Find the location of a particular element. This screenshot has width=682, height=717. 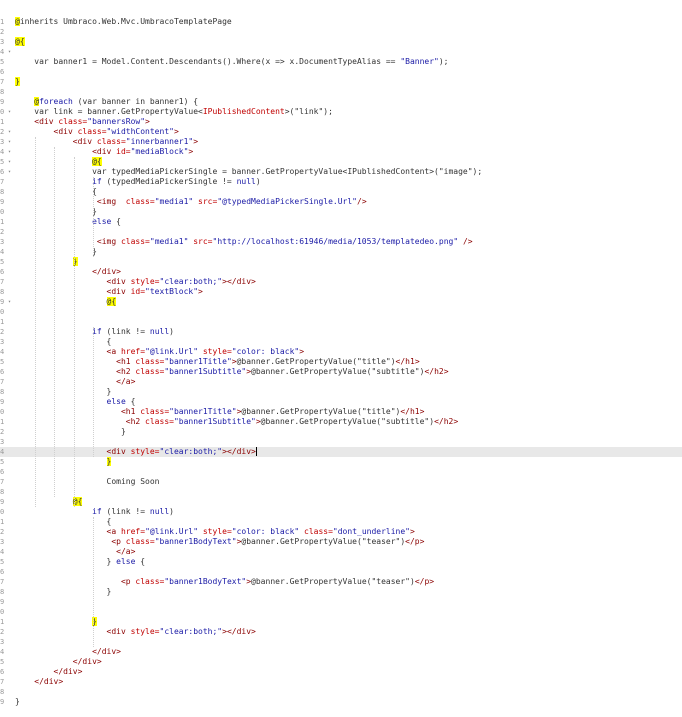

code-line: 9 else { is located at coordinates (341, 402).